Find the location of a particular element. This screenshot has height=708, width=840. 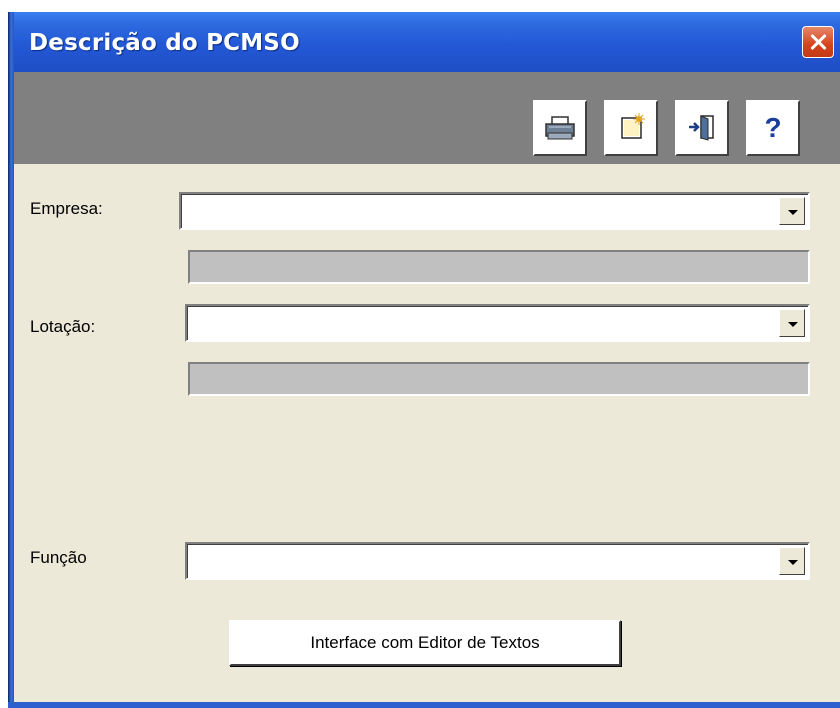

printer-icon is located at coordinates (560, 128).